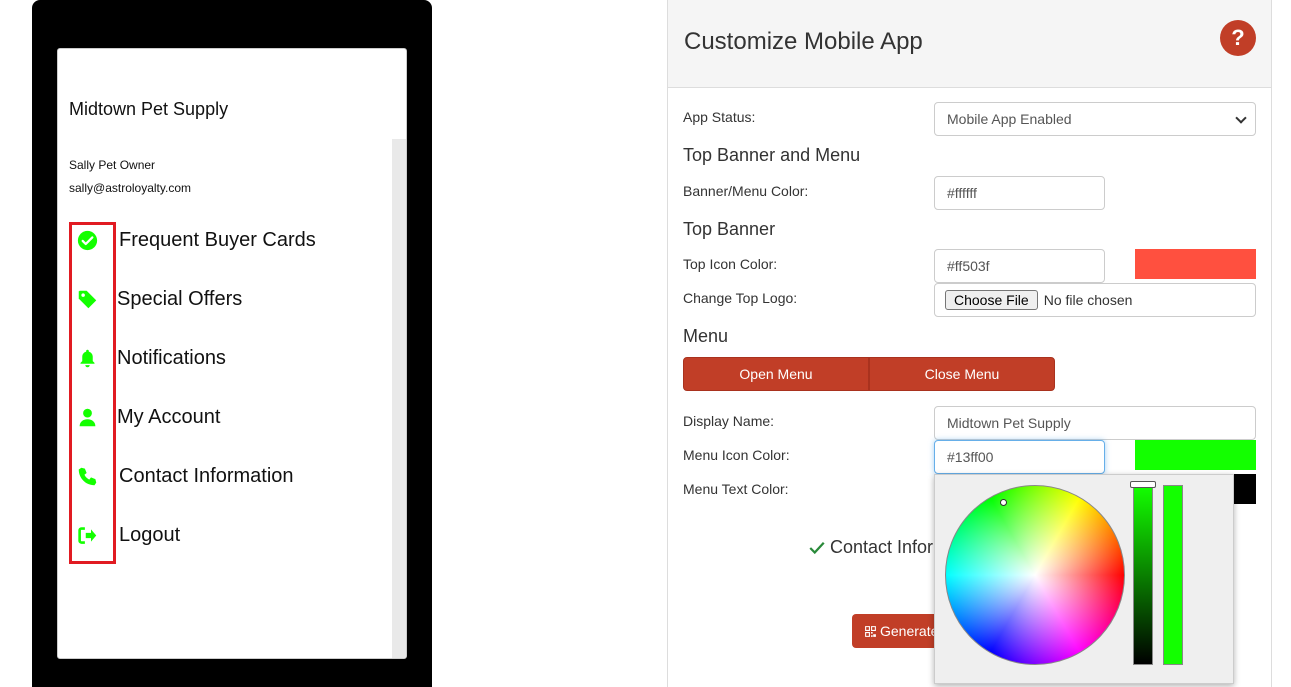 This screenshot has width=1291, height=687. I want to click on top-icon-color-input: #ff503f, so click(1019, 266).